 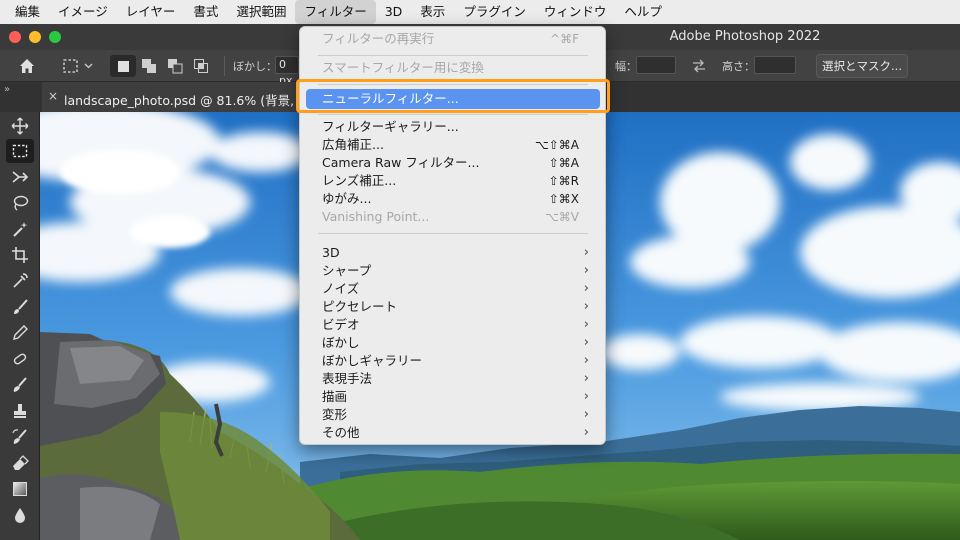 I want to click on menu-item-sharpen: シャープ ›, so click(x=452, y=271).